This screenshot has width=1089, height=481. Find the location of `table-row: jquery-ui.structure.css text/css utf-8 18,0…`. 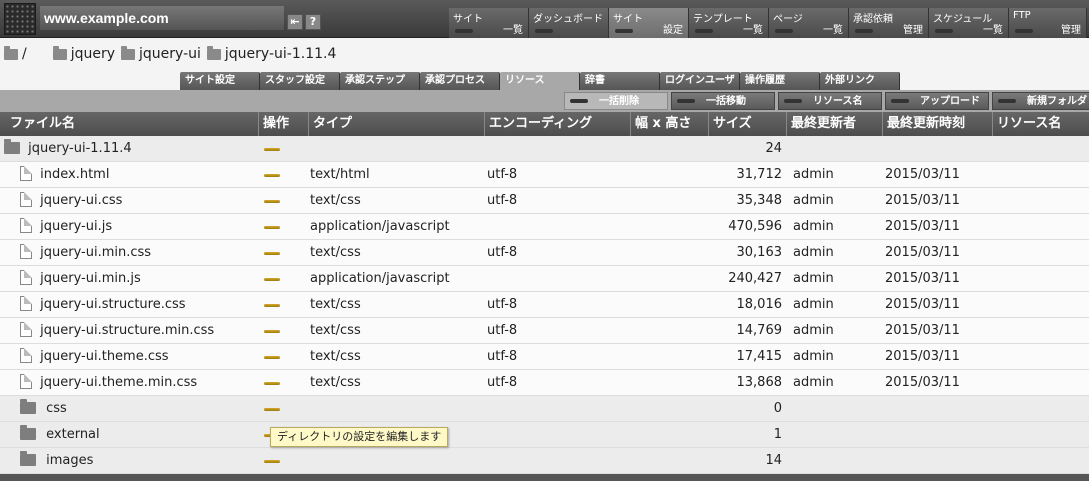

table-row: jquery-ui.structure.css text/css utf-8 18,0… is located at coordinates (544, 305).